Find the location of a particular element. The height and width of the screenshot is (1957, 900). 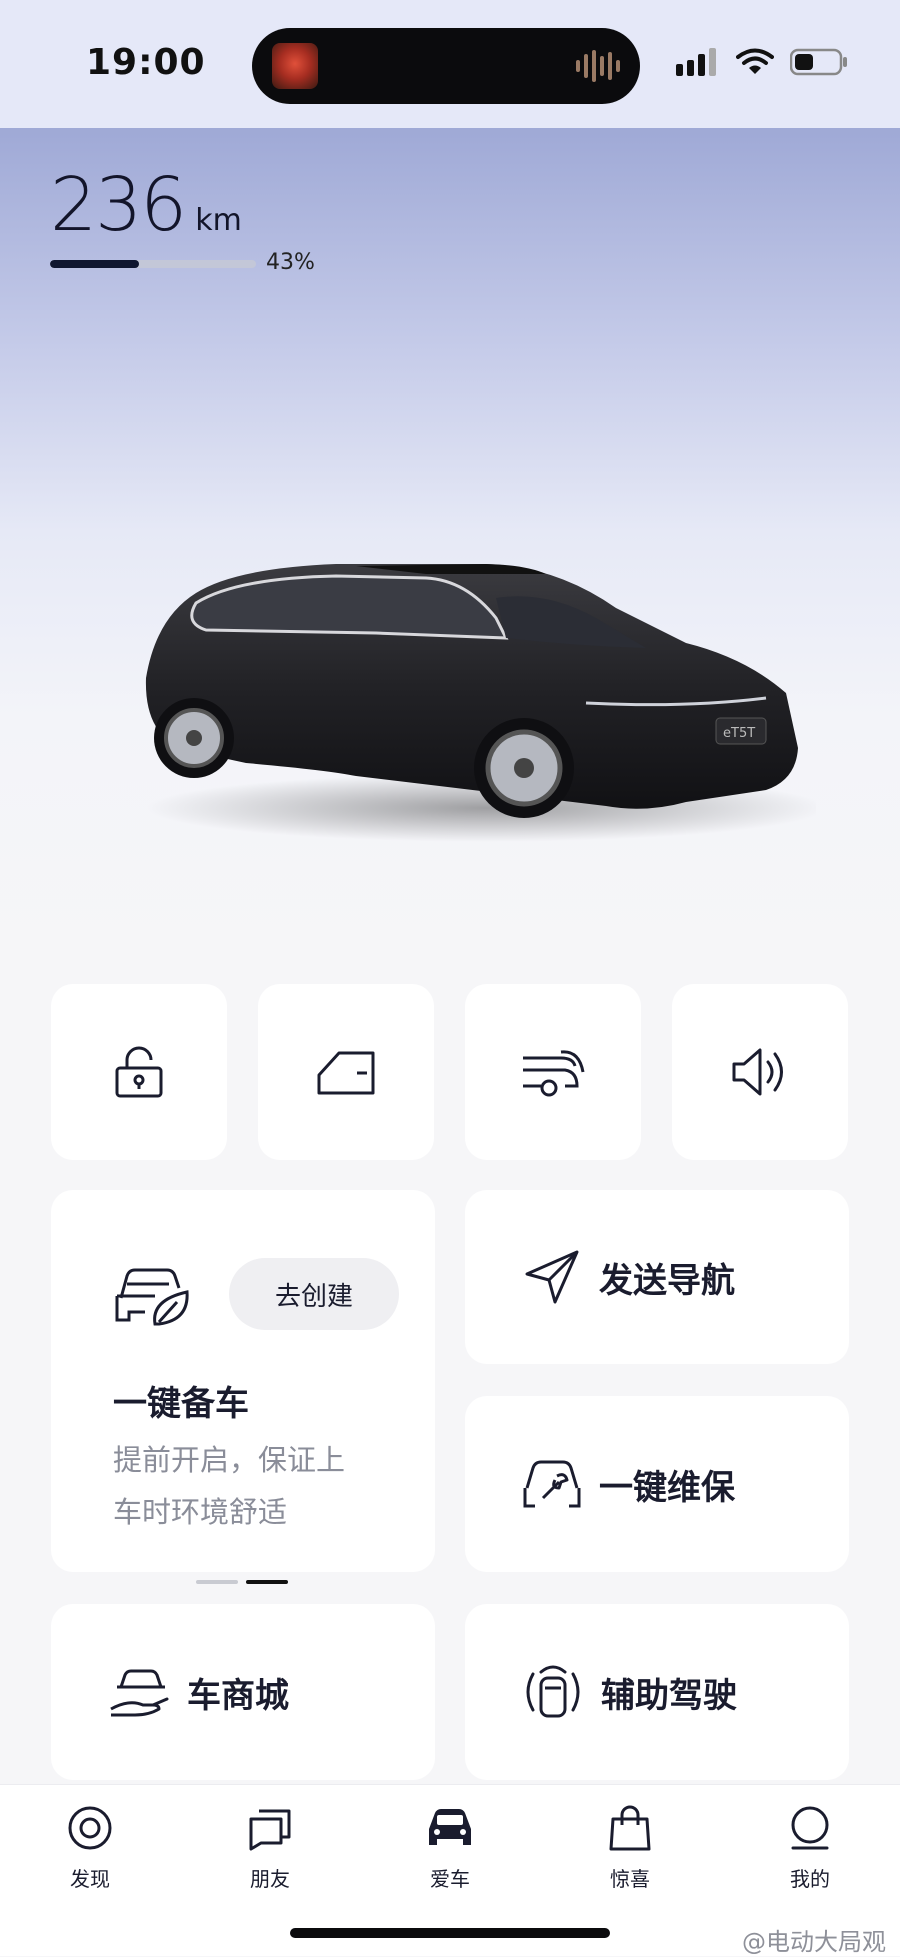

audio-wave-icon is located at coordinates (598, 66).